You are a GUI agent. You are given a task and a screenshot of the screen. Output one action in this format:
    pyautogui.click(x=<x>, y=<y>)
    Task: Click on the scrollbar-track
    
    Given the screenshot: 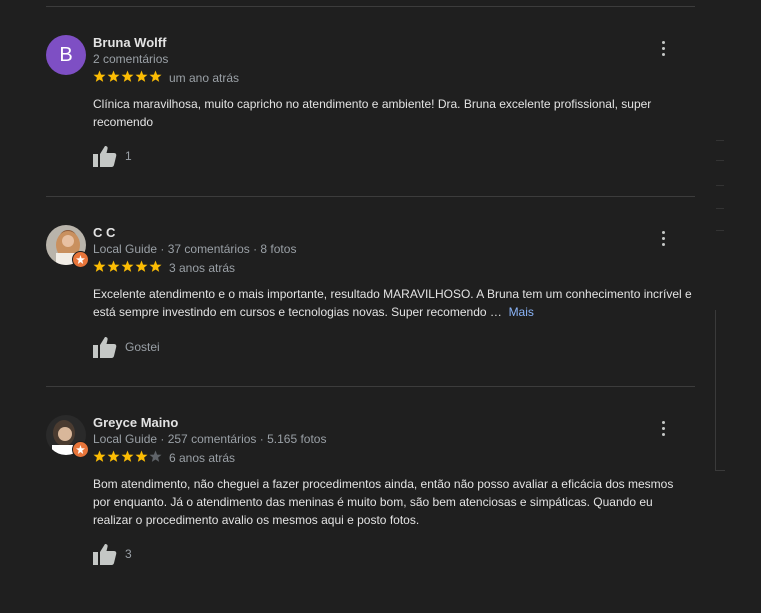 What is the action you would take?
    pyautogui.click(x=720, y=390)
    